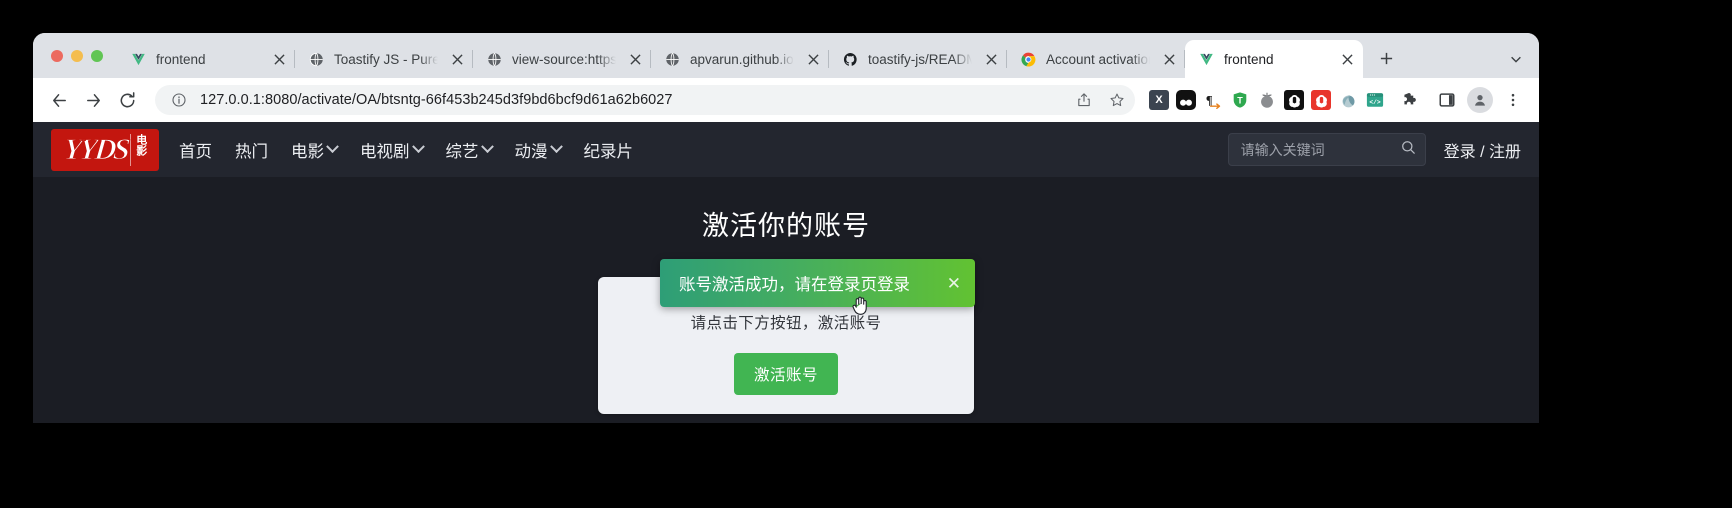  I want to click on openai-red-extension-icon, so click(1321, 100).